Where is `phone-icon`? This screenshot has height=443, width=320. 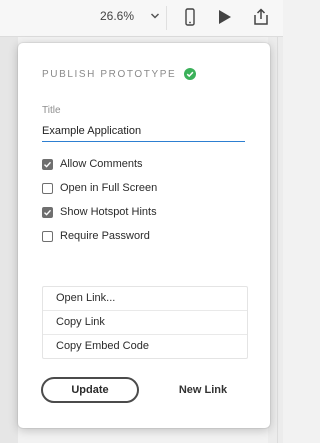 phone-icon is located at coordinates (190, 17).